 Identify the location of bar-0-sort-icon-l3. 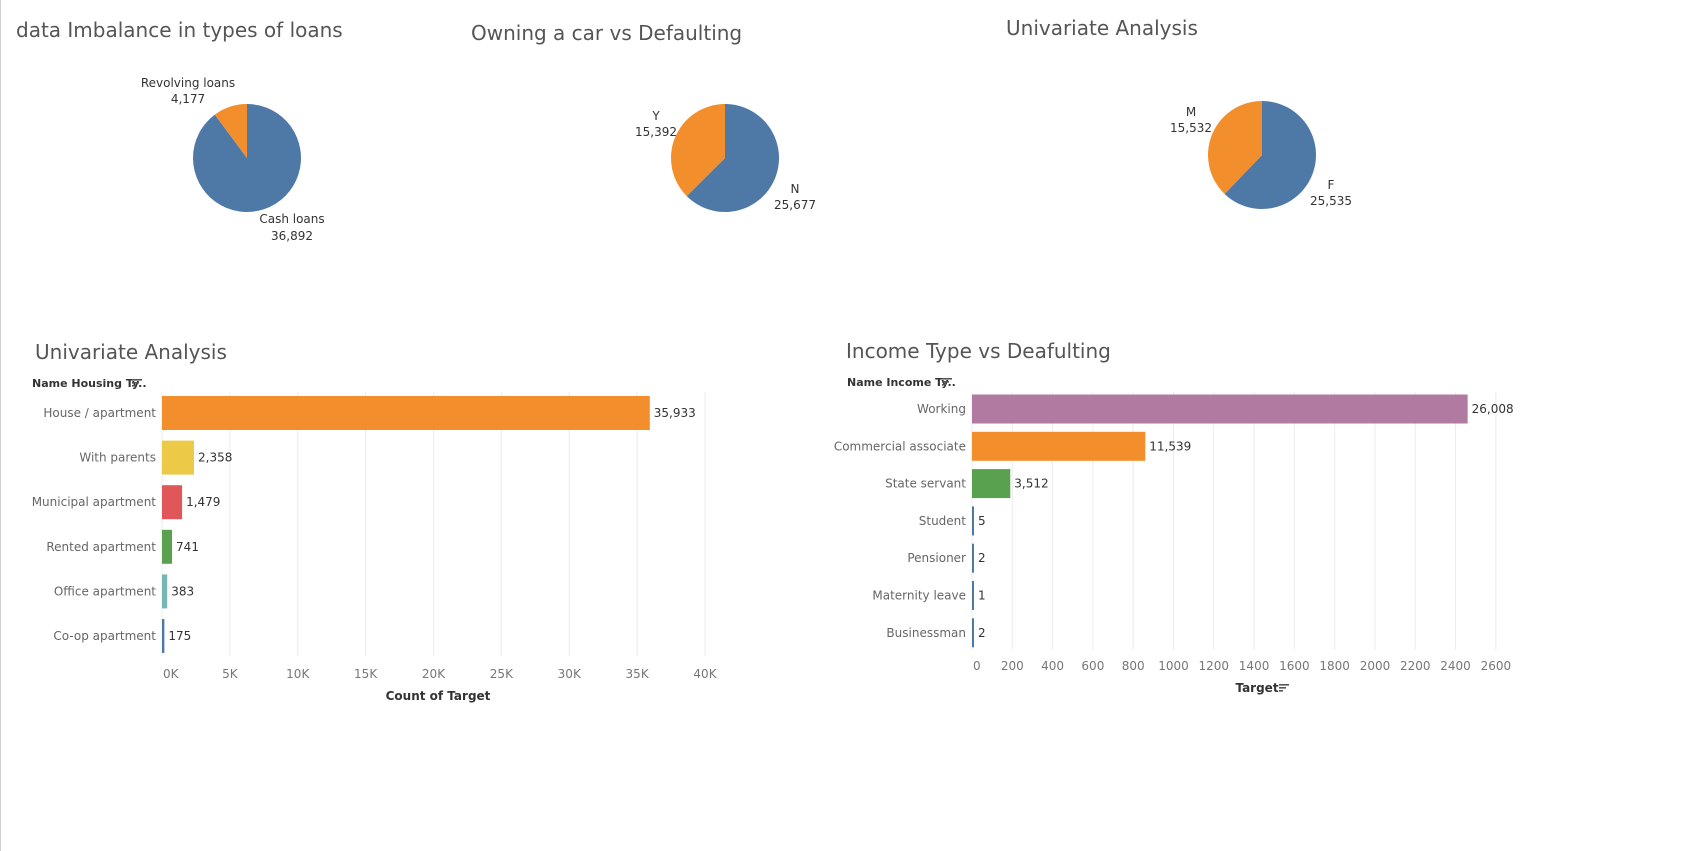
(134, 386).